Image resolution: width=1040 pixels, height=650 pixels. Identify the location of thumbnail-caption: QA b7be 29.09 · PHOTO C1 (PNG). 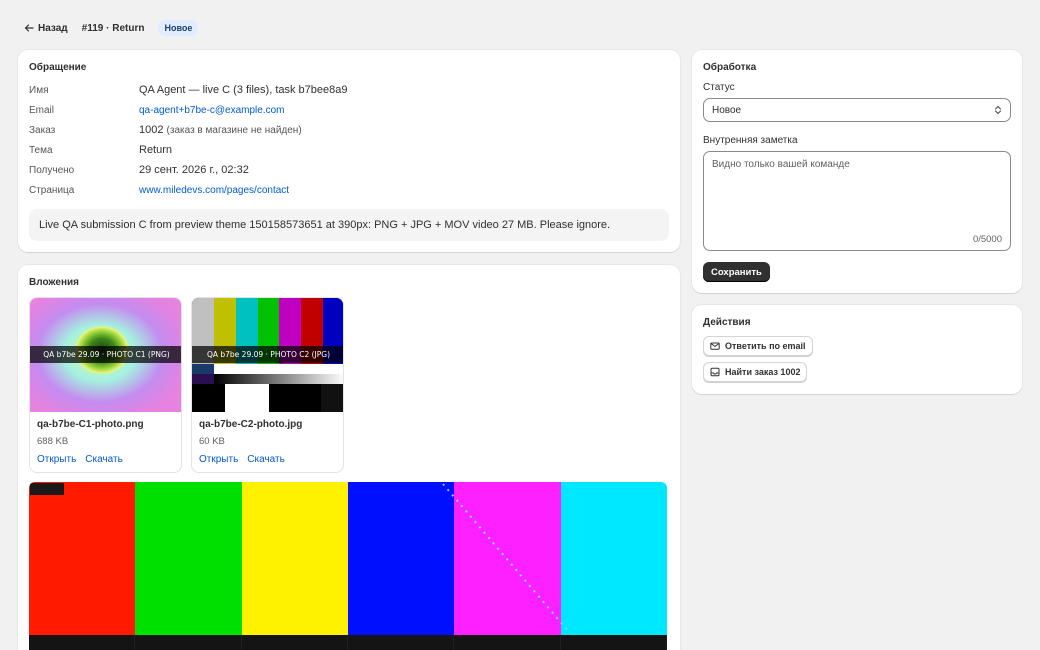
(105, 354).